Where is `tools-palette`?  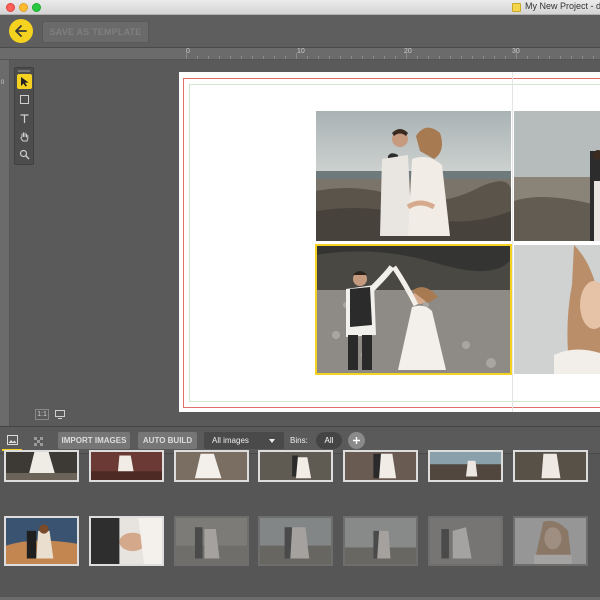
tools-palette is located at coordinates (24, 116).